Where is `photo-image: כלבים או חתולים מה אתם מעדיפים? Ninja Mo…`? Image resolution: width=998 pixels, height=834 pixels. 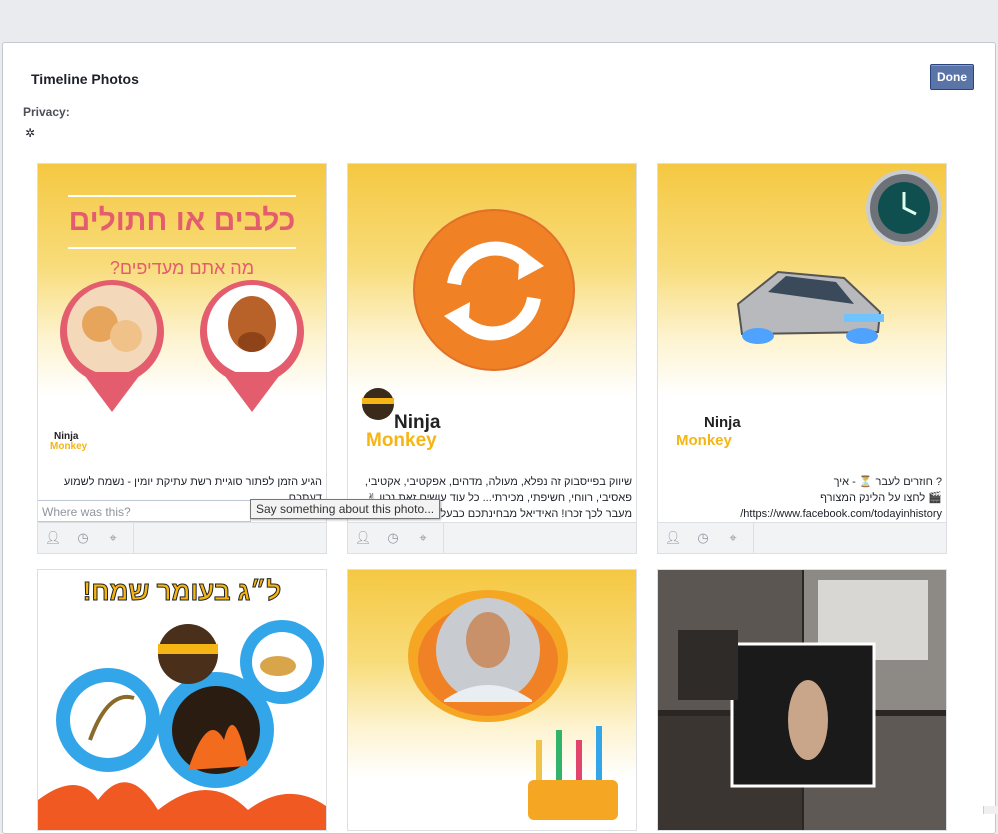 photo-image: כלבים או חתולים מה אתם מעדיפים? Ninja Mo… is located at coordinates (182, 309).